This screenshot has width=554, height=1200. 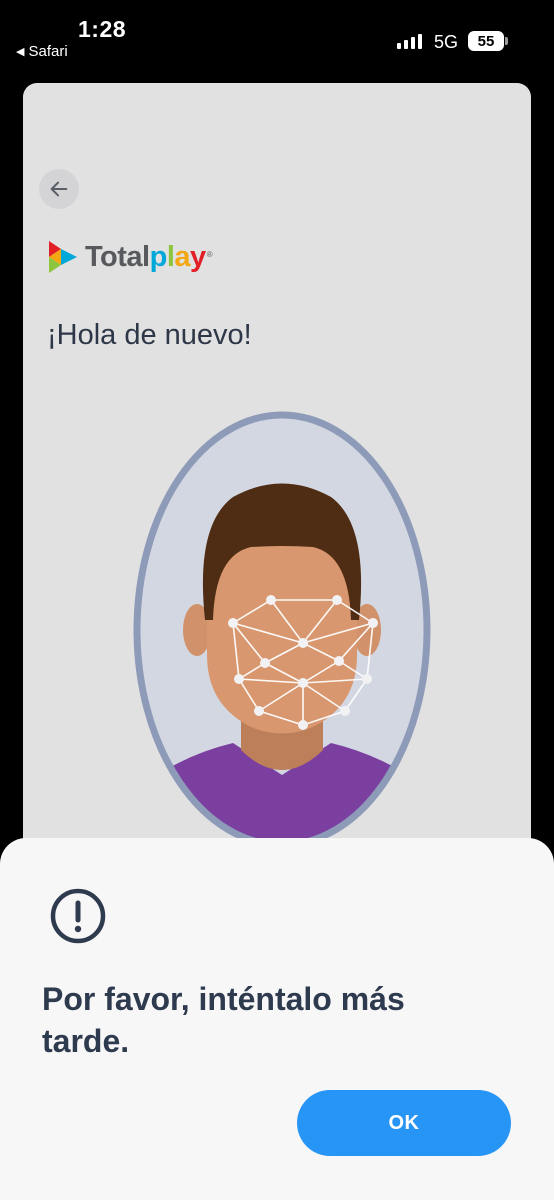 I want to click on logo-text-total: Total, so click(x=117, y=256).